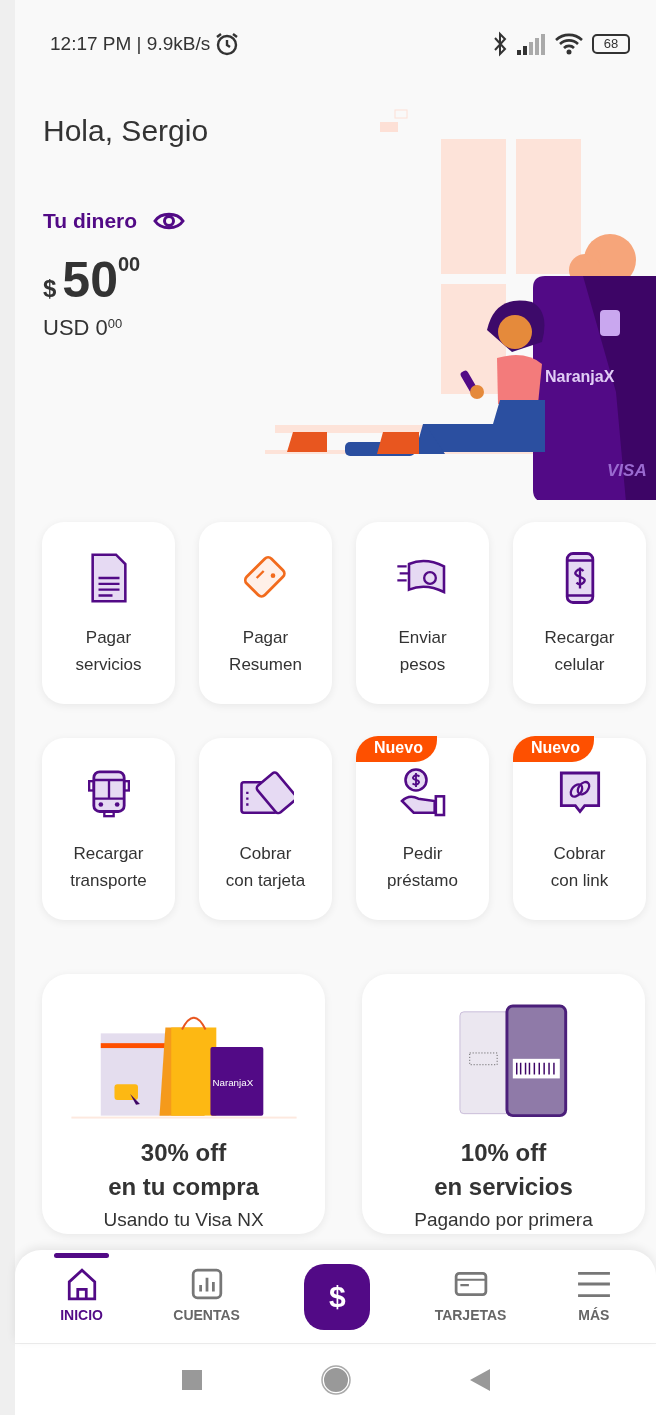 Image resolution: width=656 pixels, height=1415 pixels. I want to click on greeting: Hola, Sergio, so click(126, 131).